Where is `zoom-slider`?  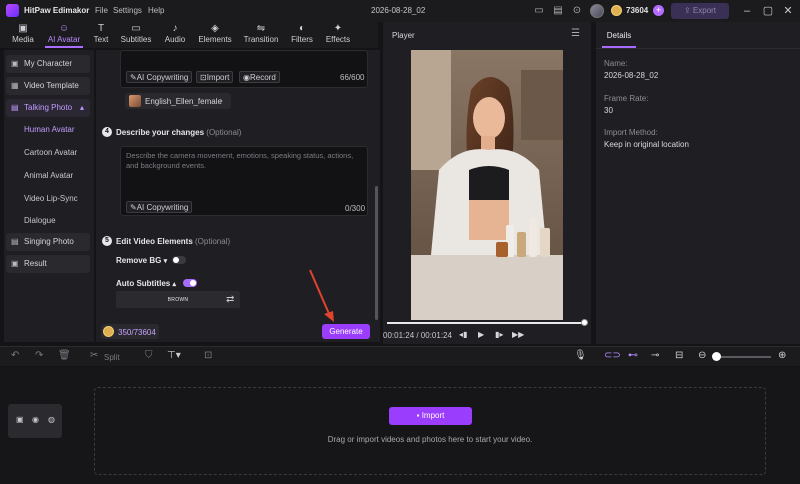 zoom-slider is located at coordinates (742, 357).